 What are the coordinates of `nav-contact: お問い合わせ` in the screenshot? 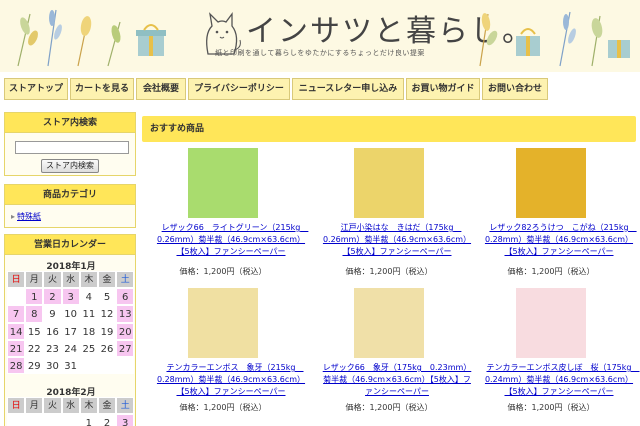 It's located at (515, 89).